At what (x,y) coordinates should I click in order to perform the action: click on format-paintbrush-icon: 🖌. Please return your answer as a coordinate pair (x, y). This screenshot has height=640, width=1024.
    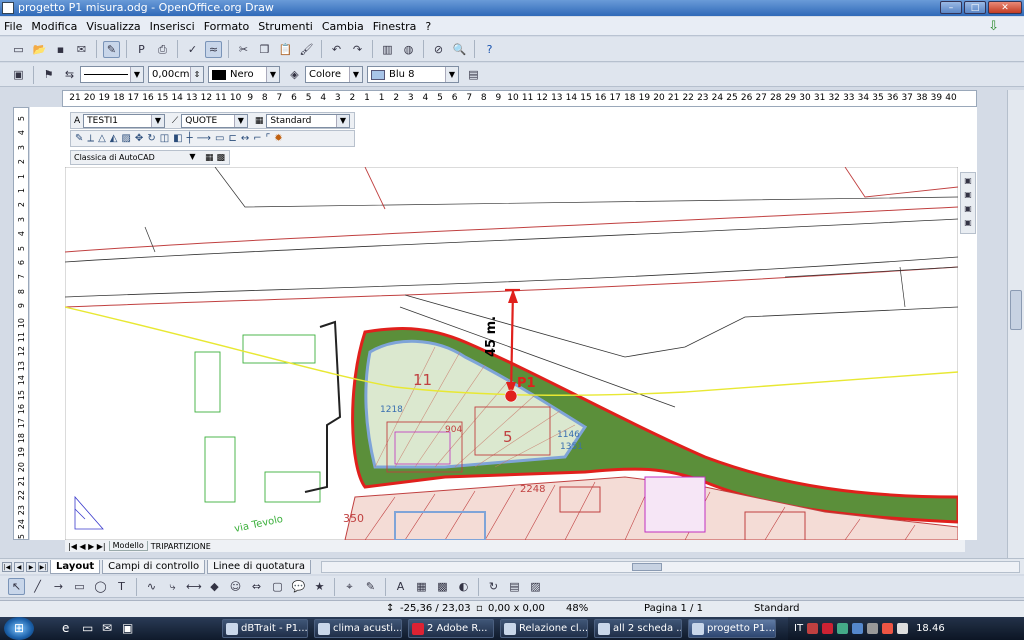
    Looking at the image, I should click on (306, 49).